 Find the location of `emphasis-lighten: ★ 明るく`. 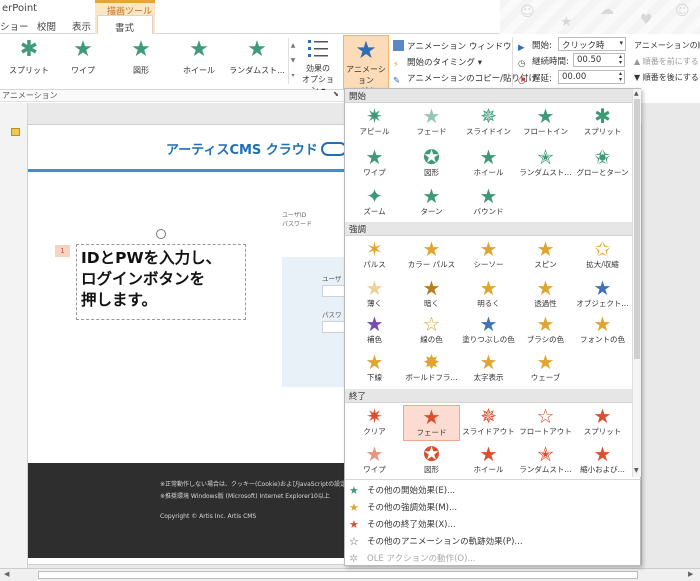

emphasis-lighten: ★ 明るく is located at coordinates (488, 295).